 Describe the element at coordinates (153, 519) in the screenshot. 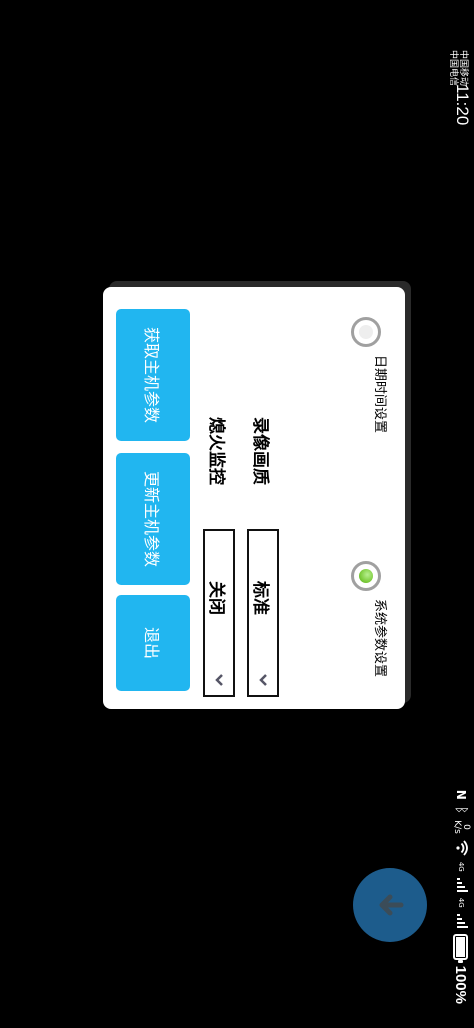

I see `update-params-button: 更新主机参数` at that location.